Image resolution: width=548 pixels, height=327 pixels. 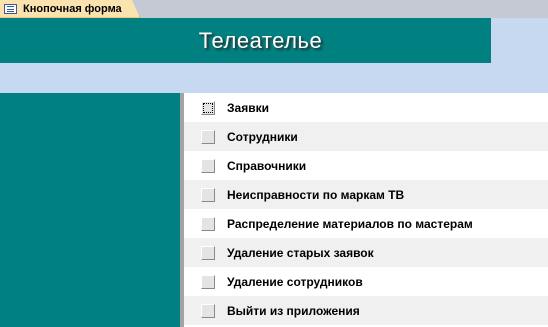 I want to click on tab-switchboard-form: Кнопочная форма, so click(x=70, y=9).